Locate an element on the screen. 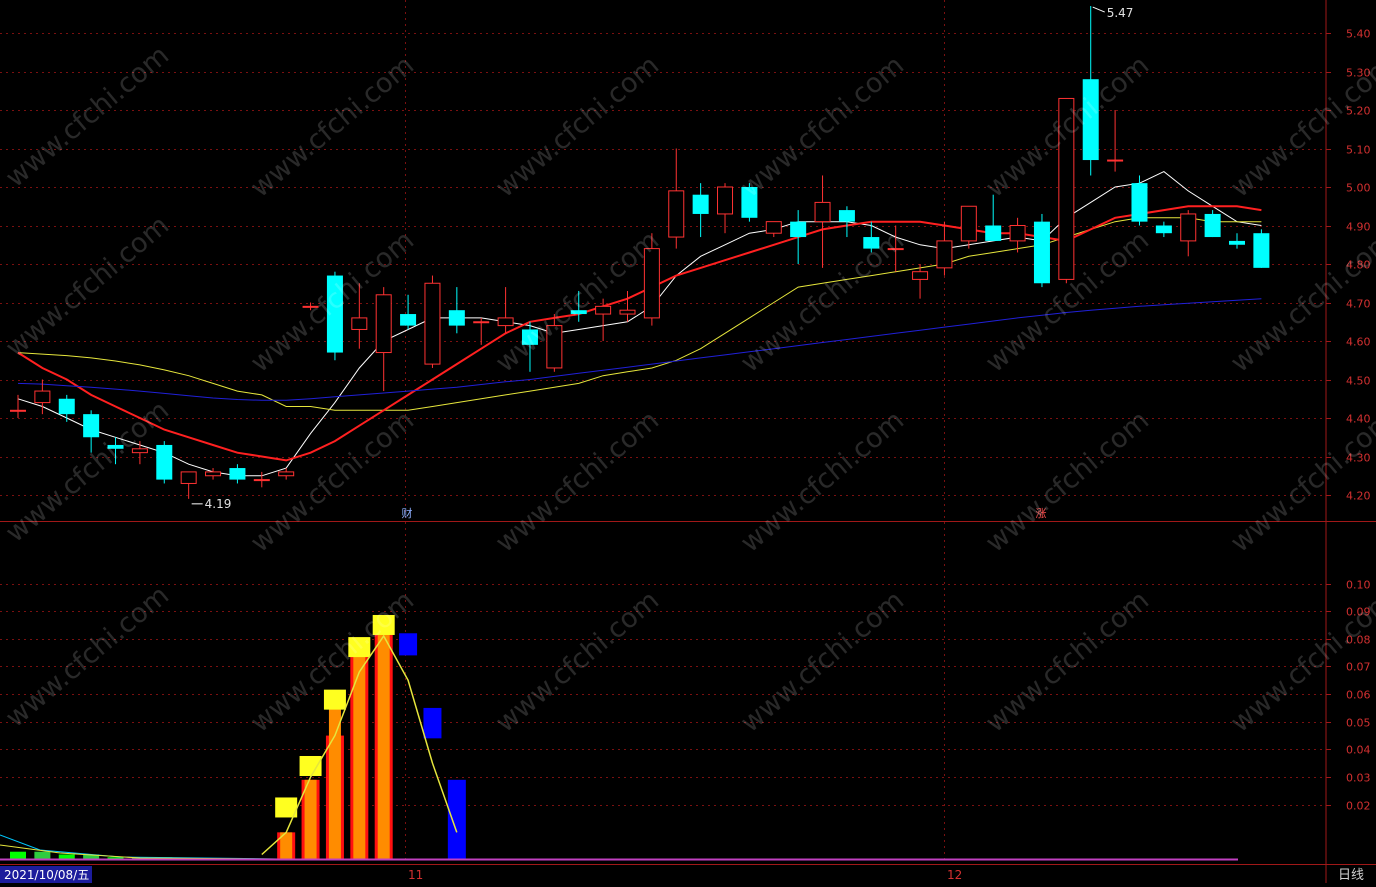  event-marker-cai: 财 is located at coordinates (407, 513).